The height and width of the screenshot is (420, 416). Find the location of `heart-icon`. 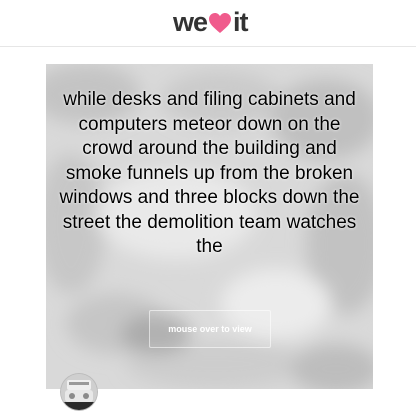

heart-icon is located at coordinates (220, 23).